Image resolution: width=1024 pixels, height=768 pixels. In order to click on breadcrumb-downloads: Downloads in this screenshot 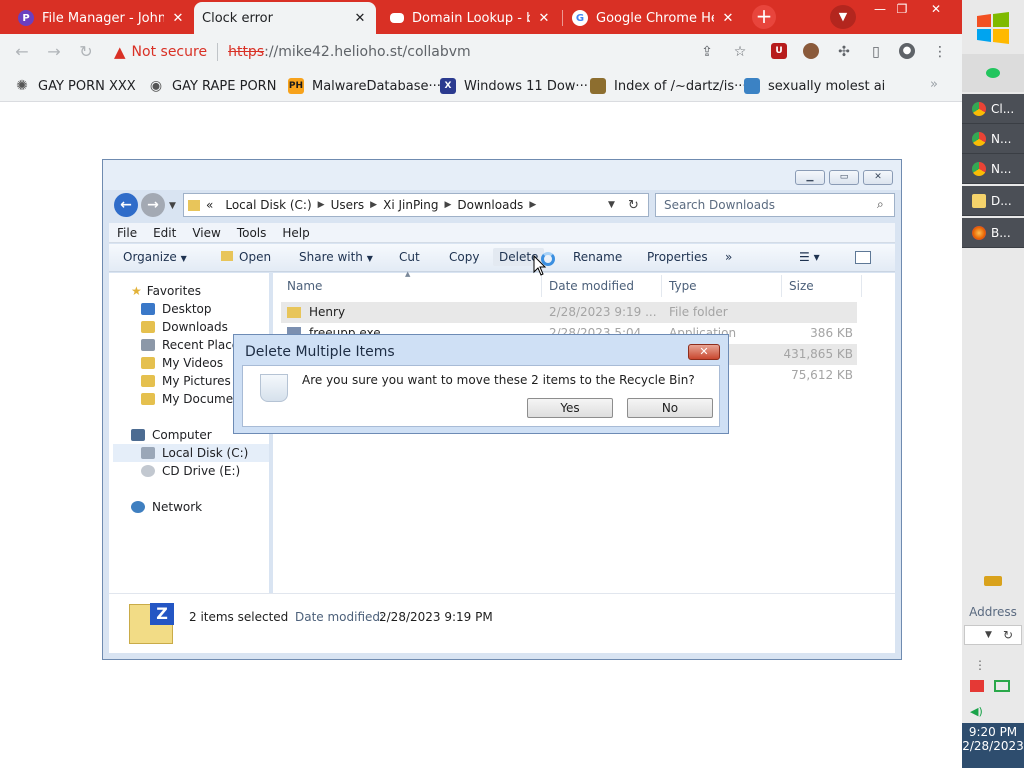, I will do `click(490, 205)`.